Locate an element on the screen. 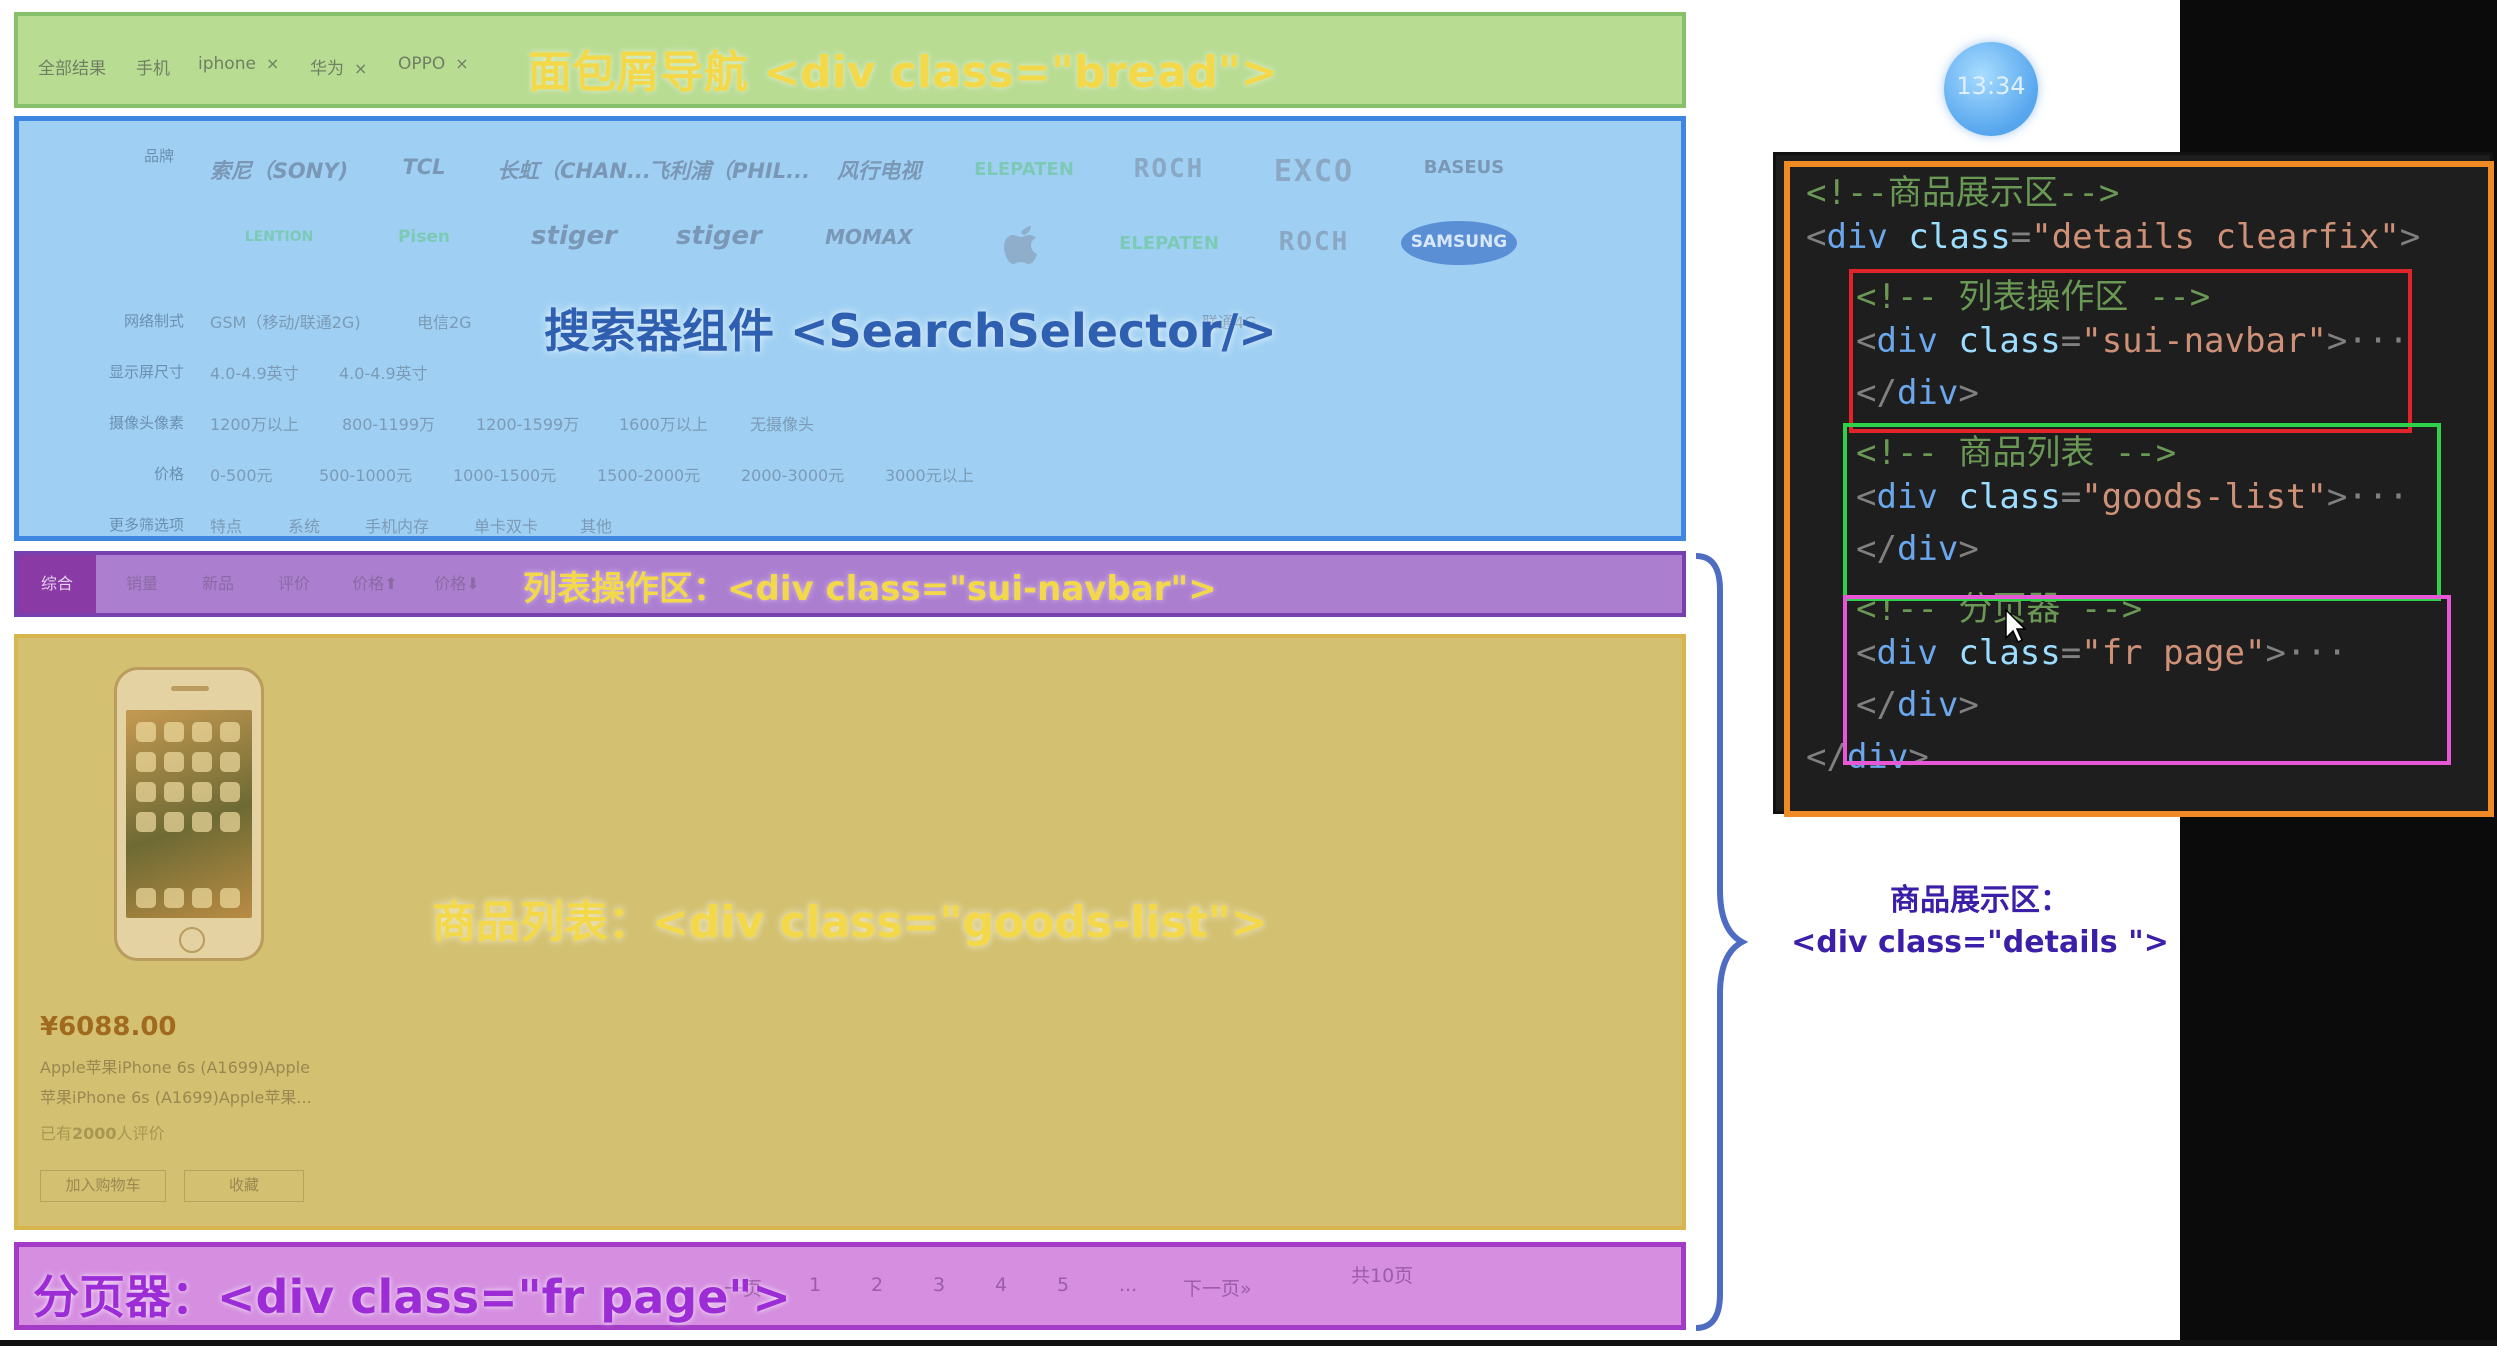 The image size is (2497, 1346). filter-label-more: 更多筛选项 is located at coordinates (146, 525).